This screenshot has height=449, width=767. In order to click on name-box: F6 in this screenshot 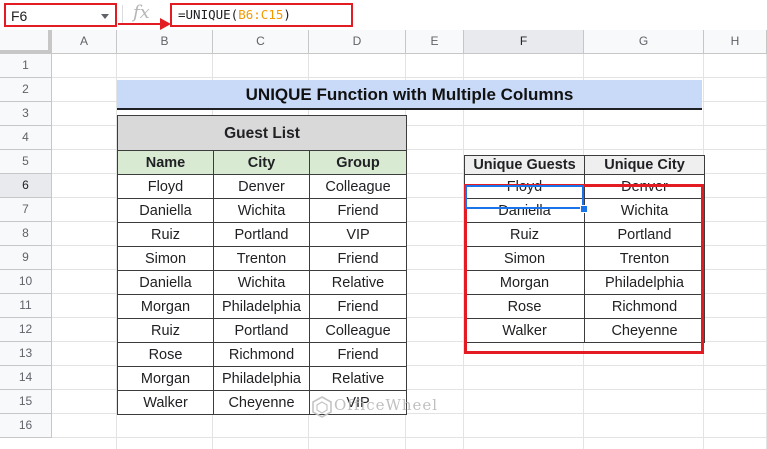, I will do `click(60, 15)`.